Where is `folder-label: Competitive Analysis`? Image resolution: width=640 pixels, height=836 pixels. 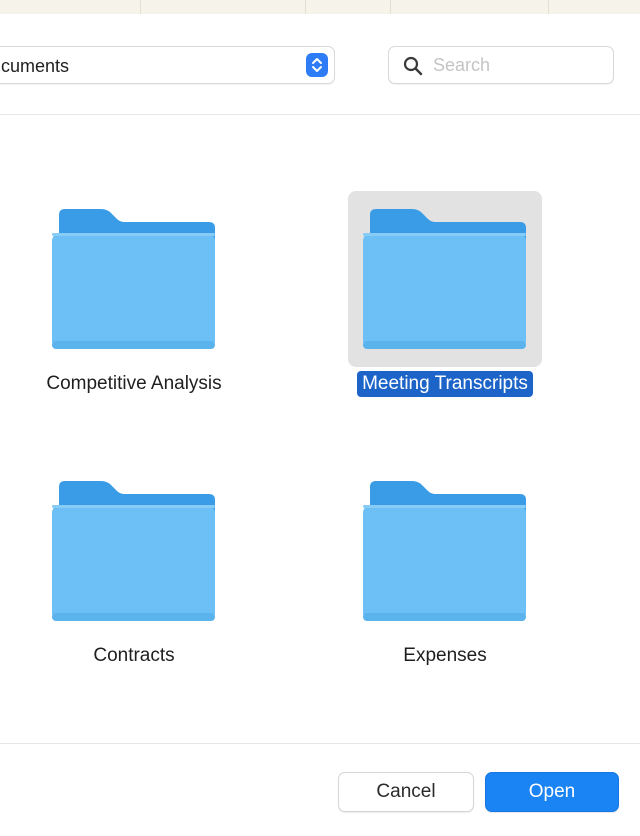 folder-label: Competitive Analysis is located at coordinates (134, 383).